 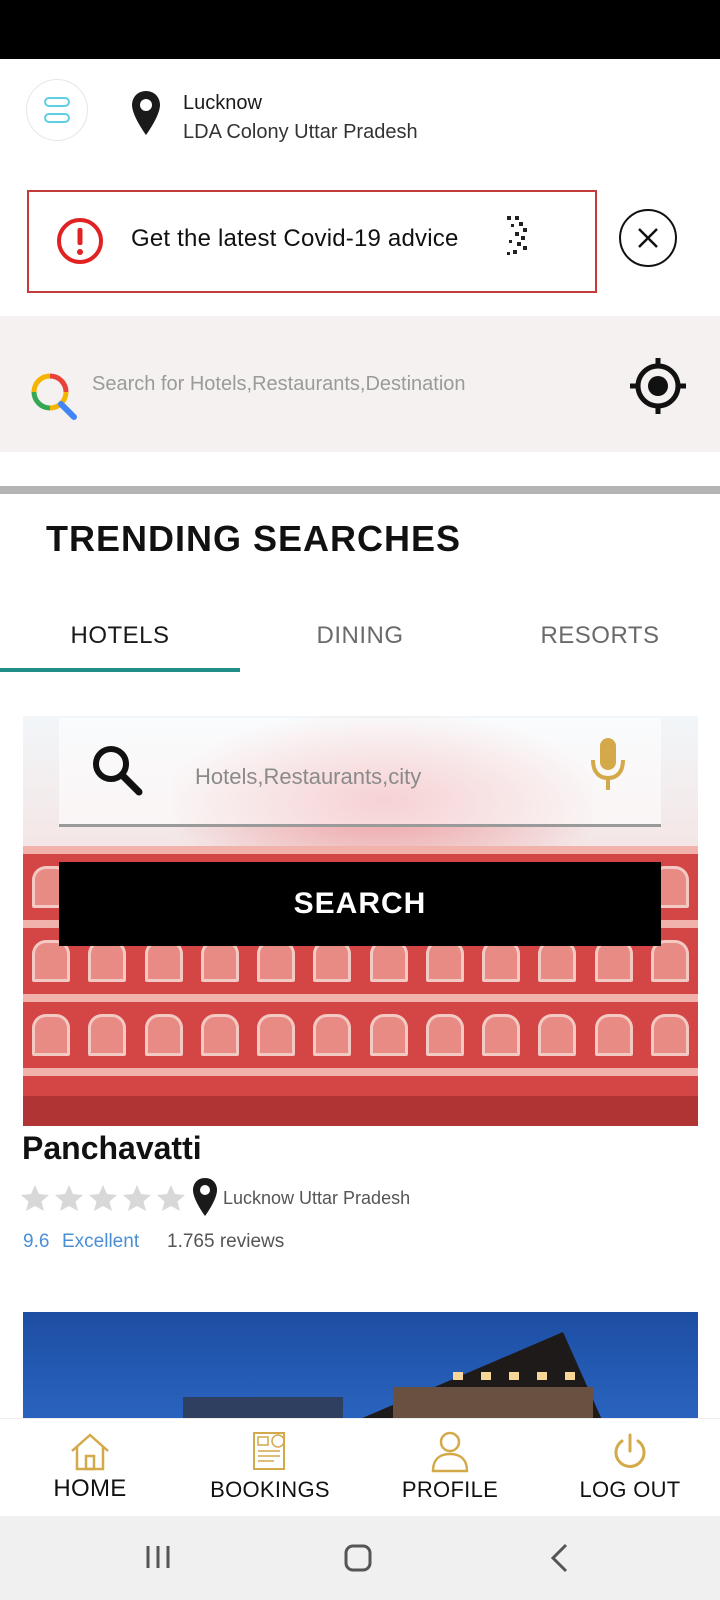 What do you see at coordinates (360, 904) in the screenshot?
I see `search-button: SEARCH` at bounding box center [360, 904].